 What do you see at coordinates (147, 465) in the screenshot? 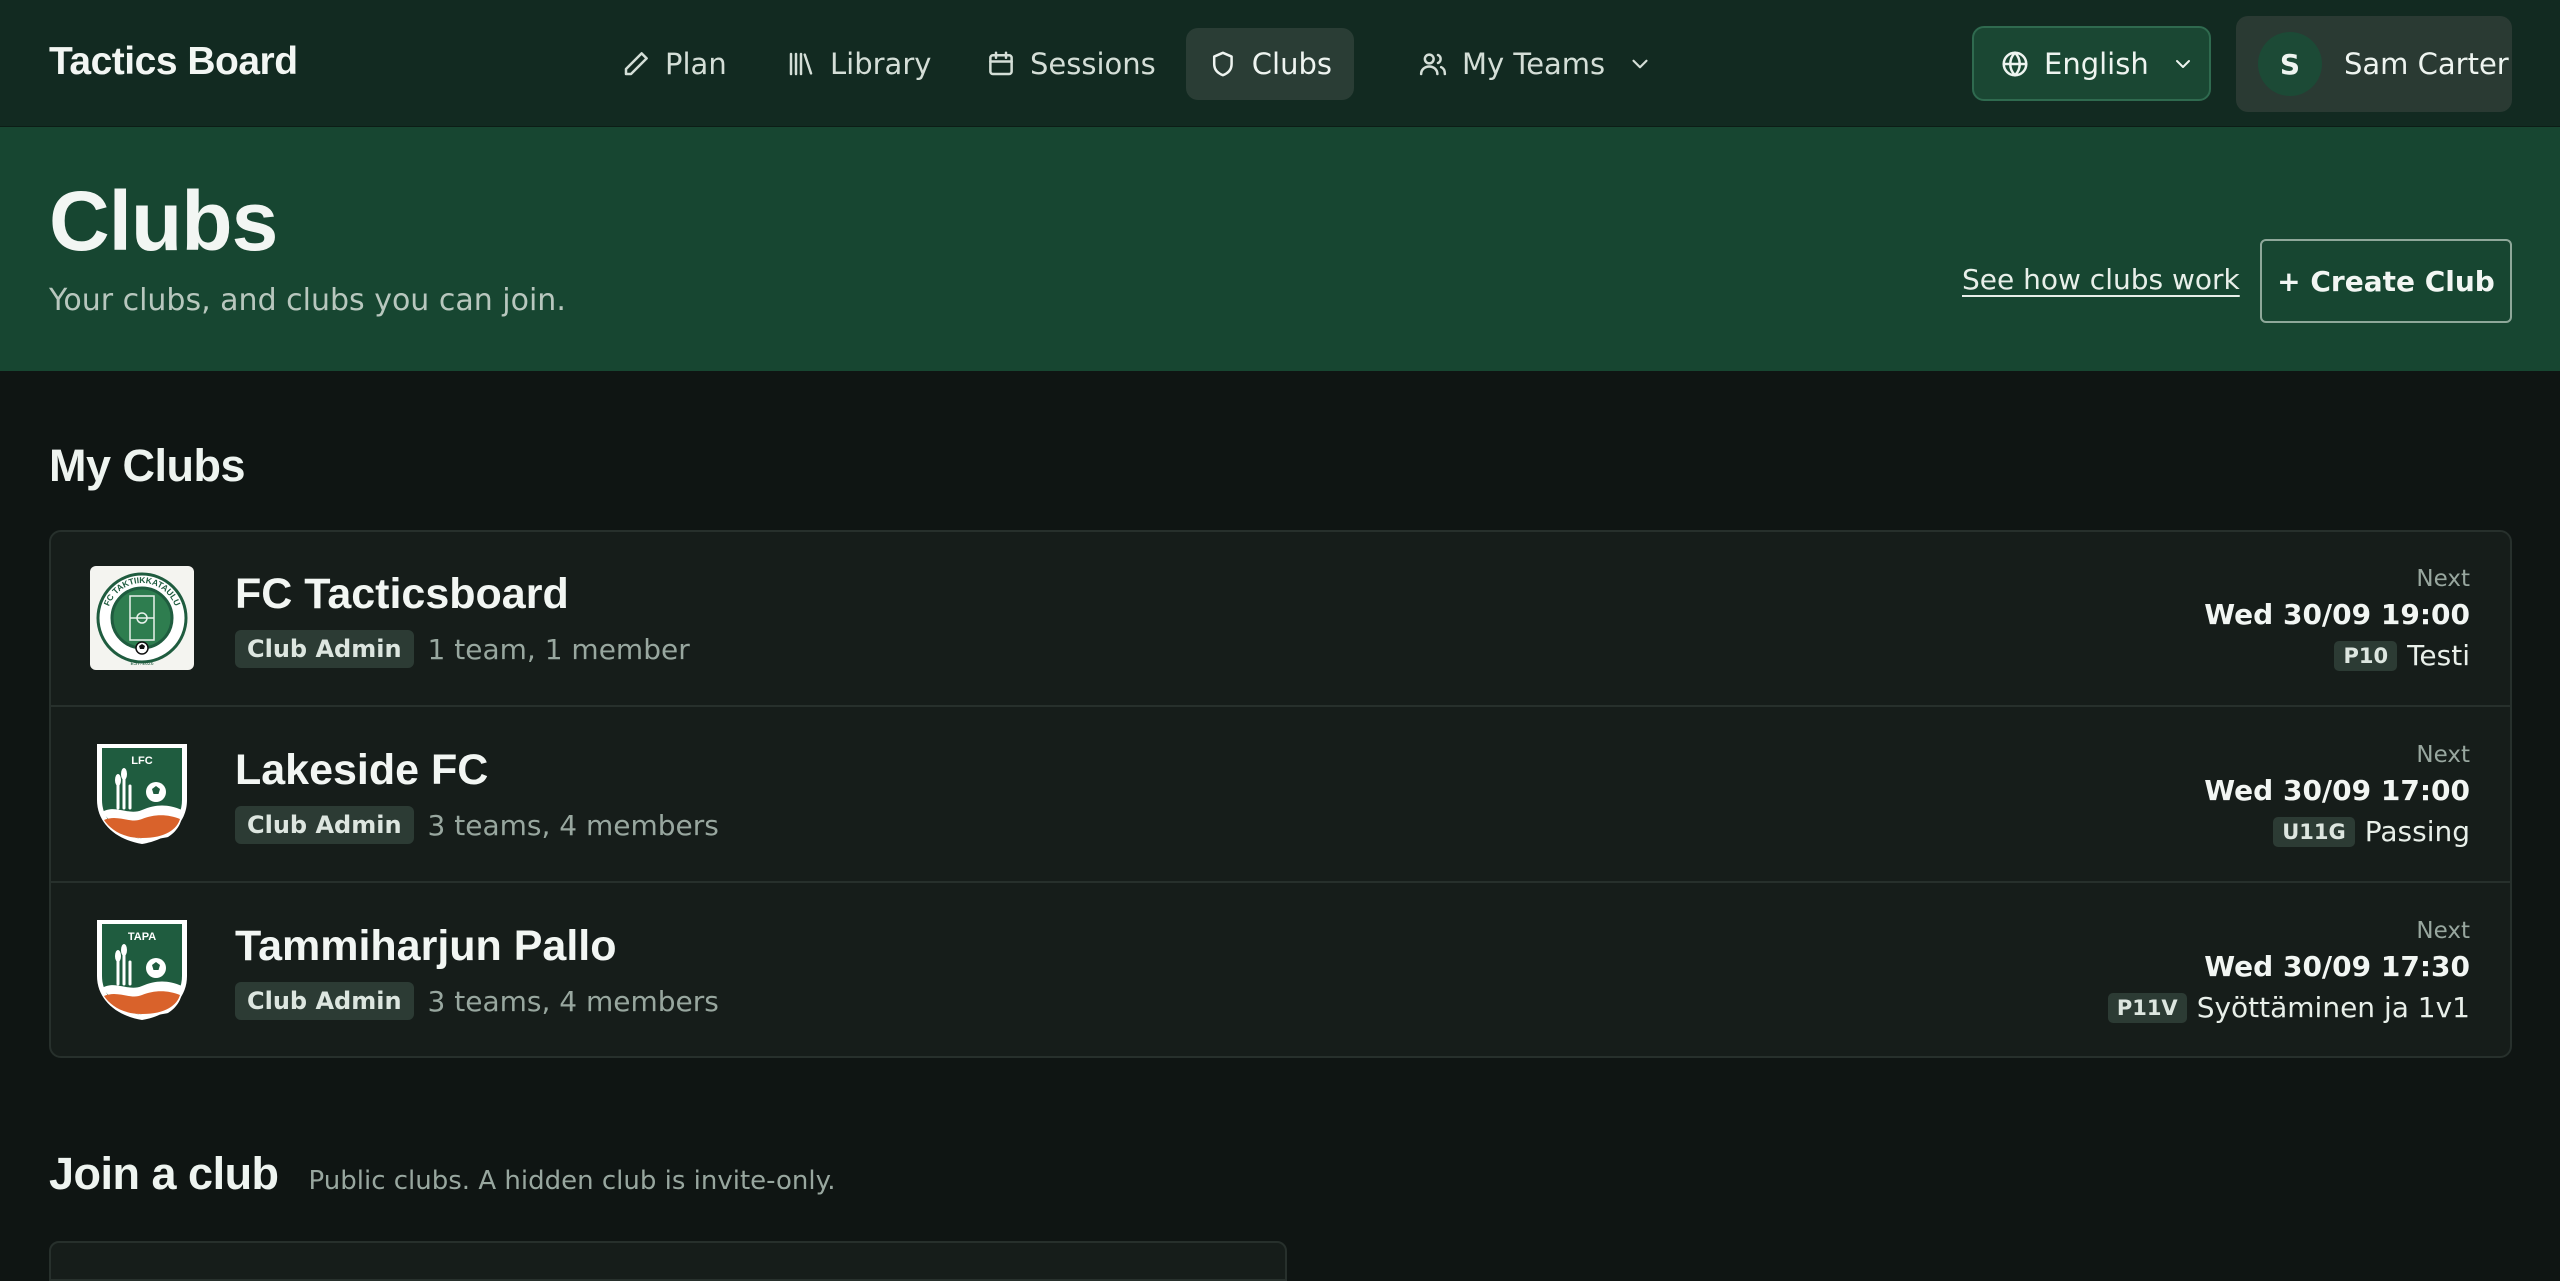
I see `my-clubs-heading: My Clubs` at bounding box center [147, 465].